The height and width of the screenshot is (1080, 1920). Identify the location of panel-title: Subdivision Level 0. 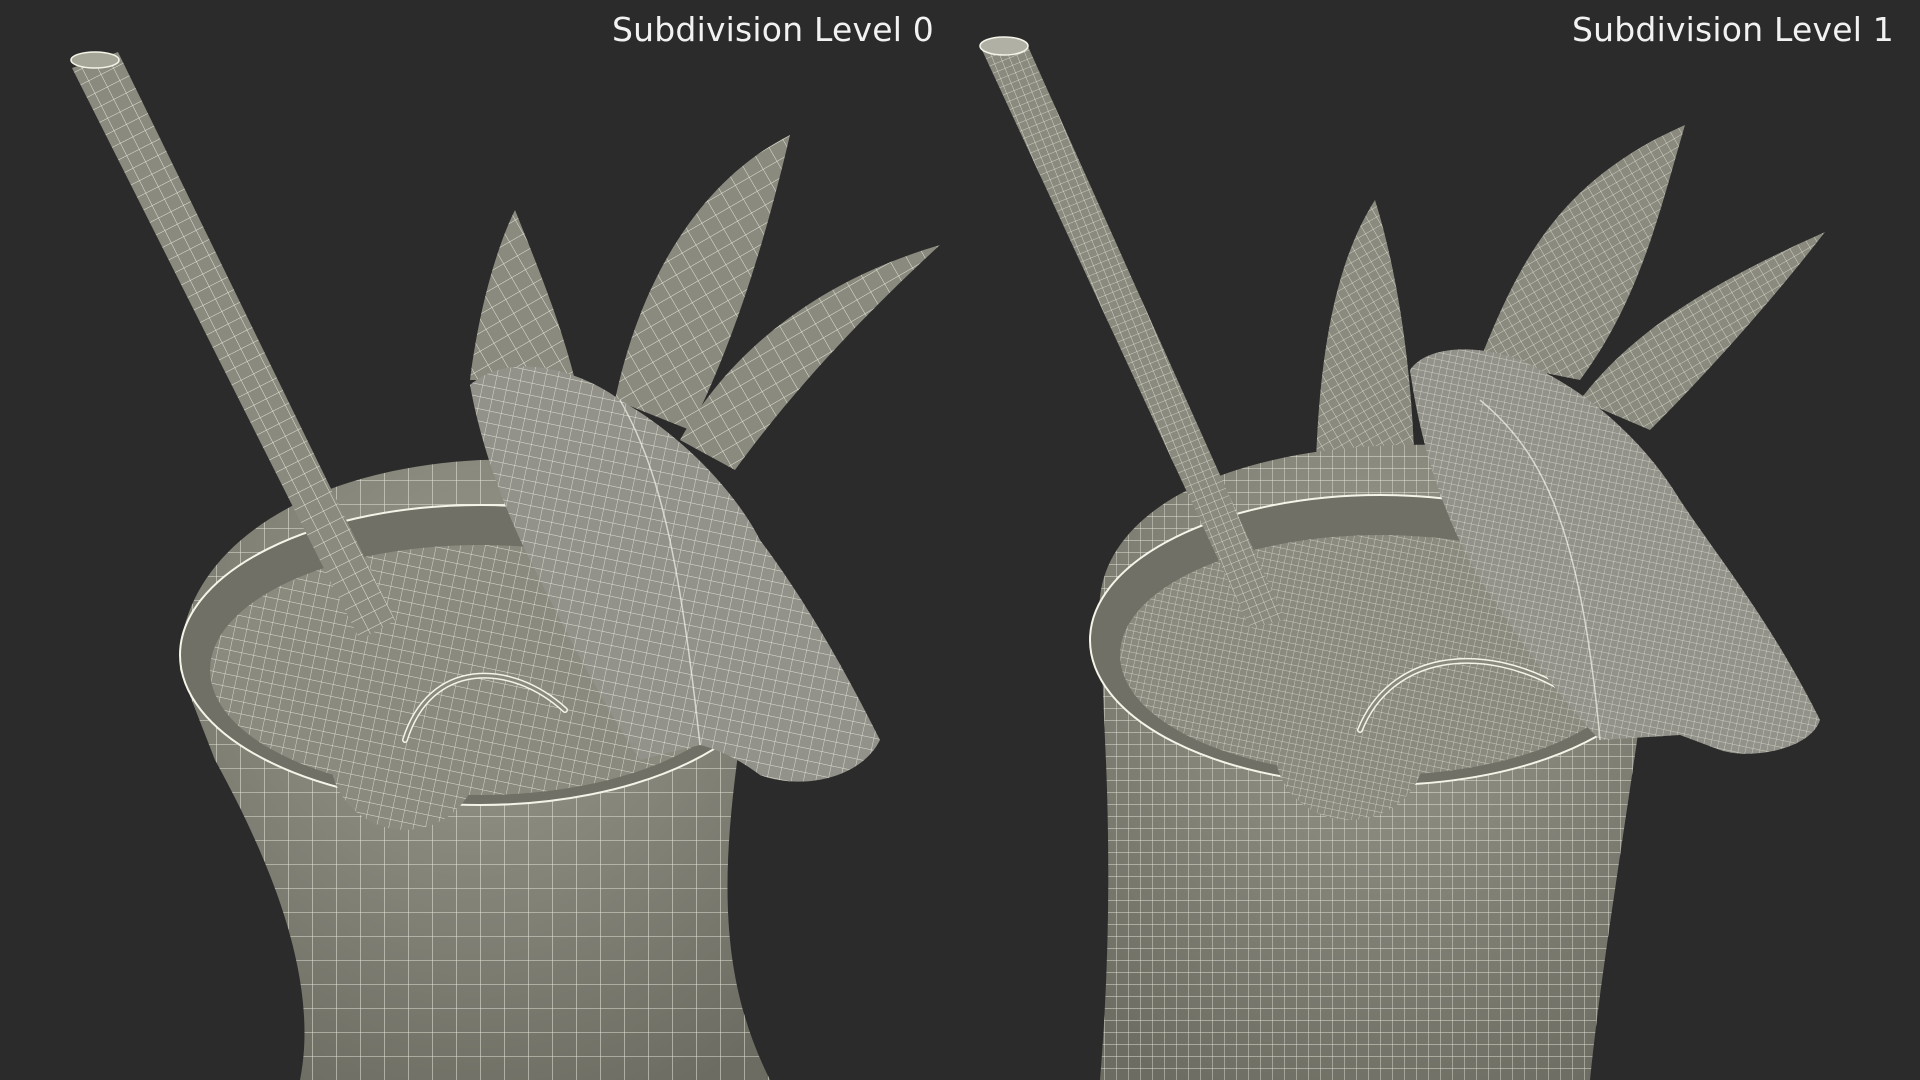
(773, 29).